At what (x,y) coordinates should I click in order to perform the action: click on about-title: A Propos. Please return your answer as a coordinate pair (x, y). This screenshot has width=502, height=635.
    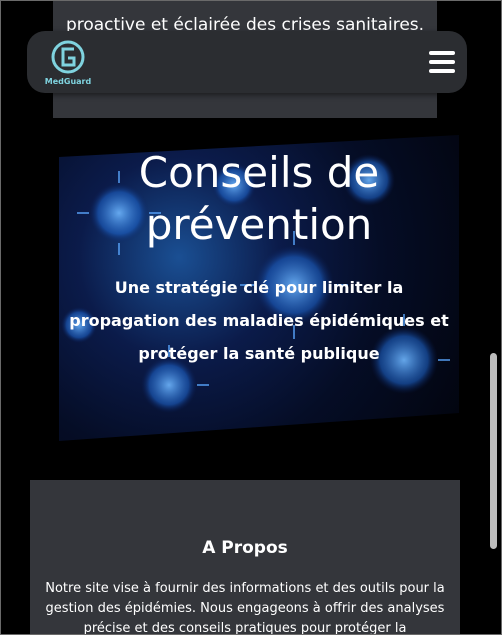
    Looking at the image, I should click on (245, 548).